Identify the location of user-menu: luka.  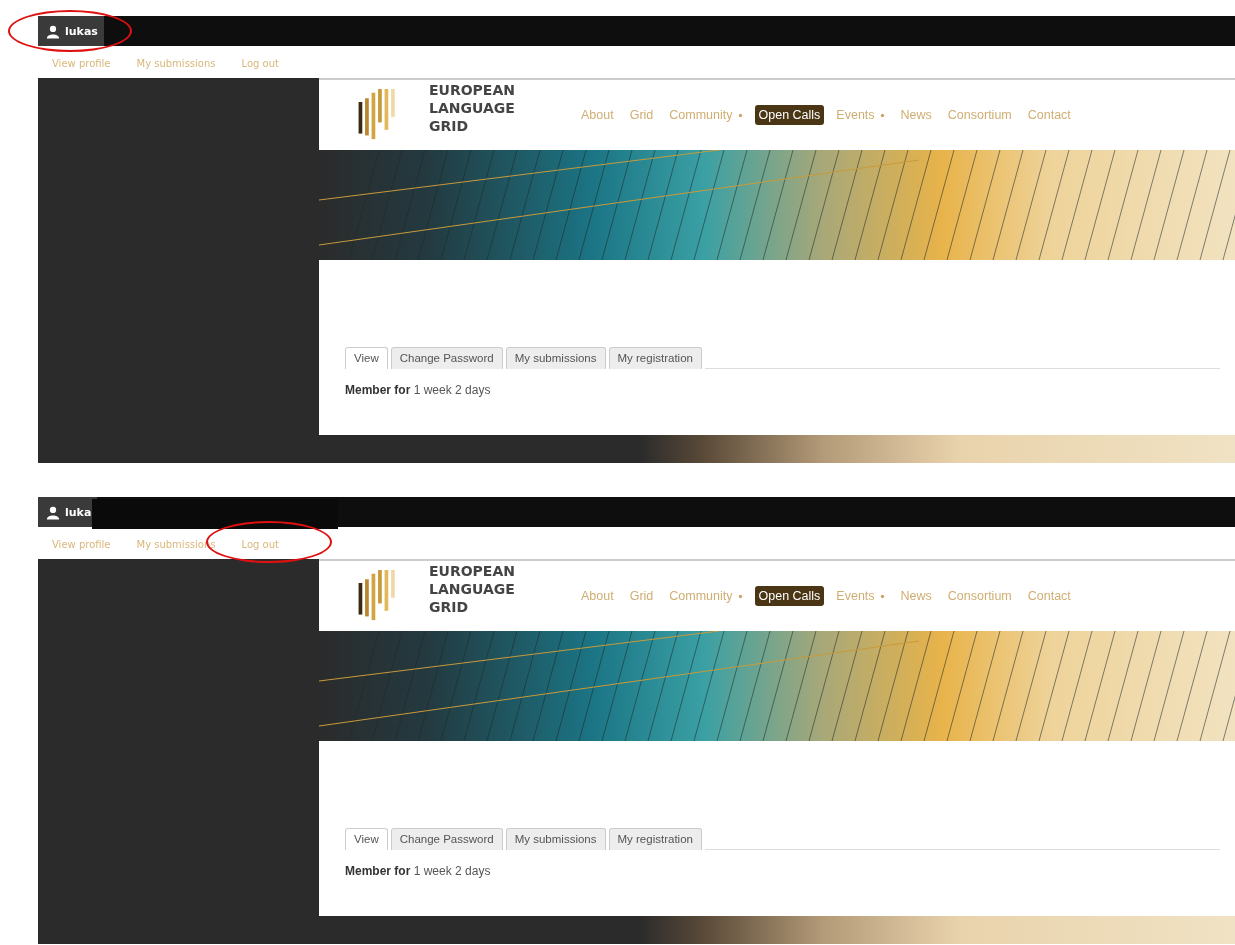
(68, 512).